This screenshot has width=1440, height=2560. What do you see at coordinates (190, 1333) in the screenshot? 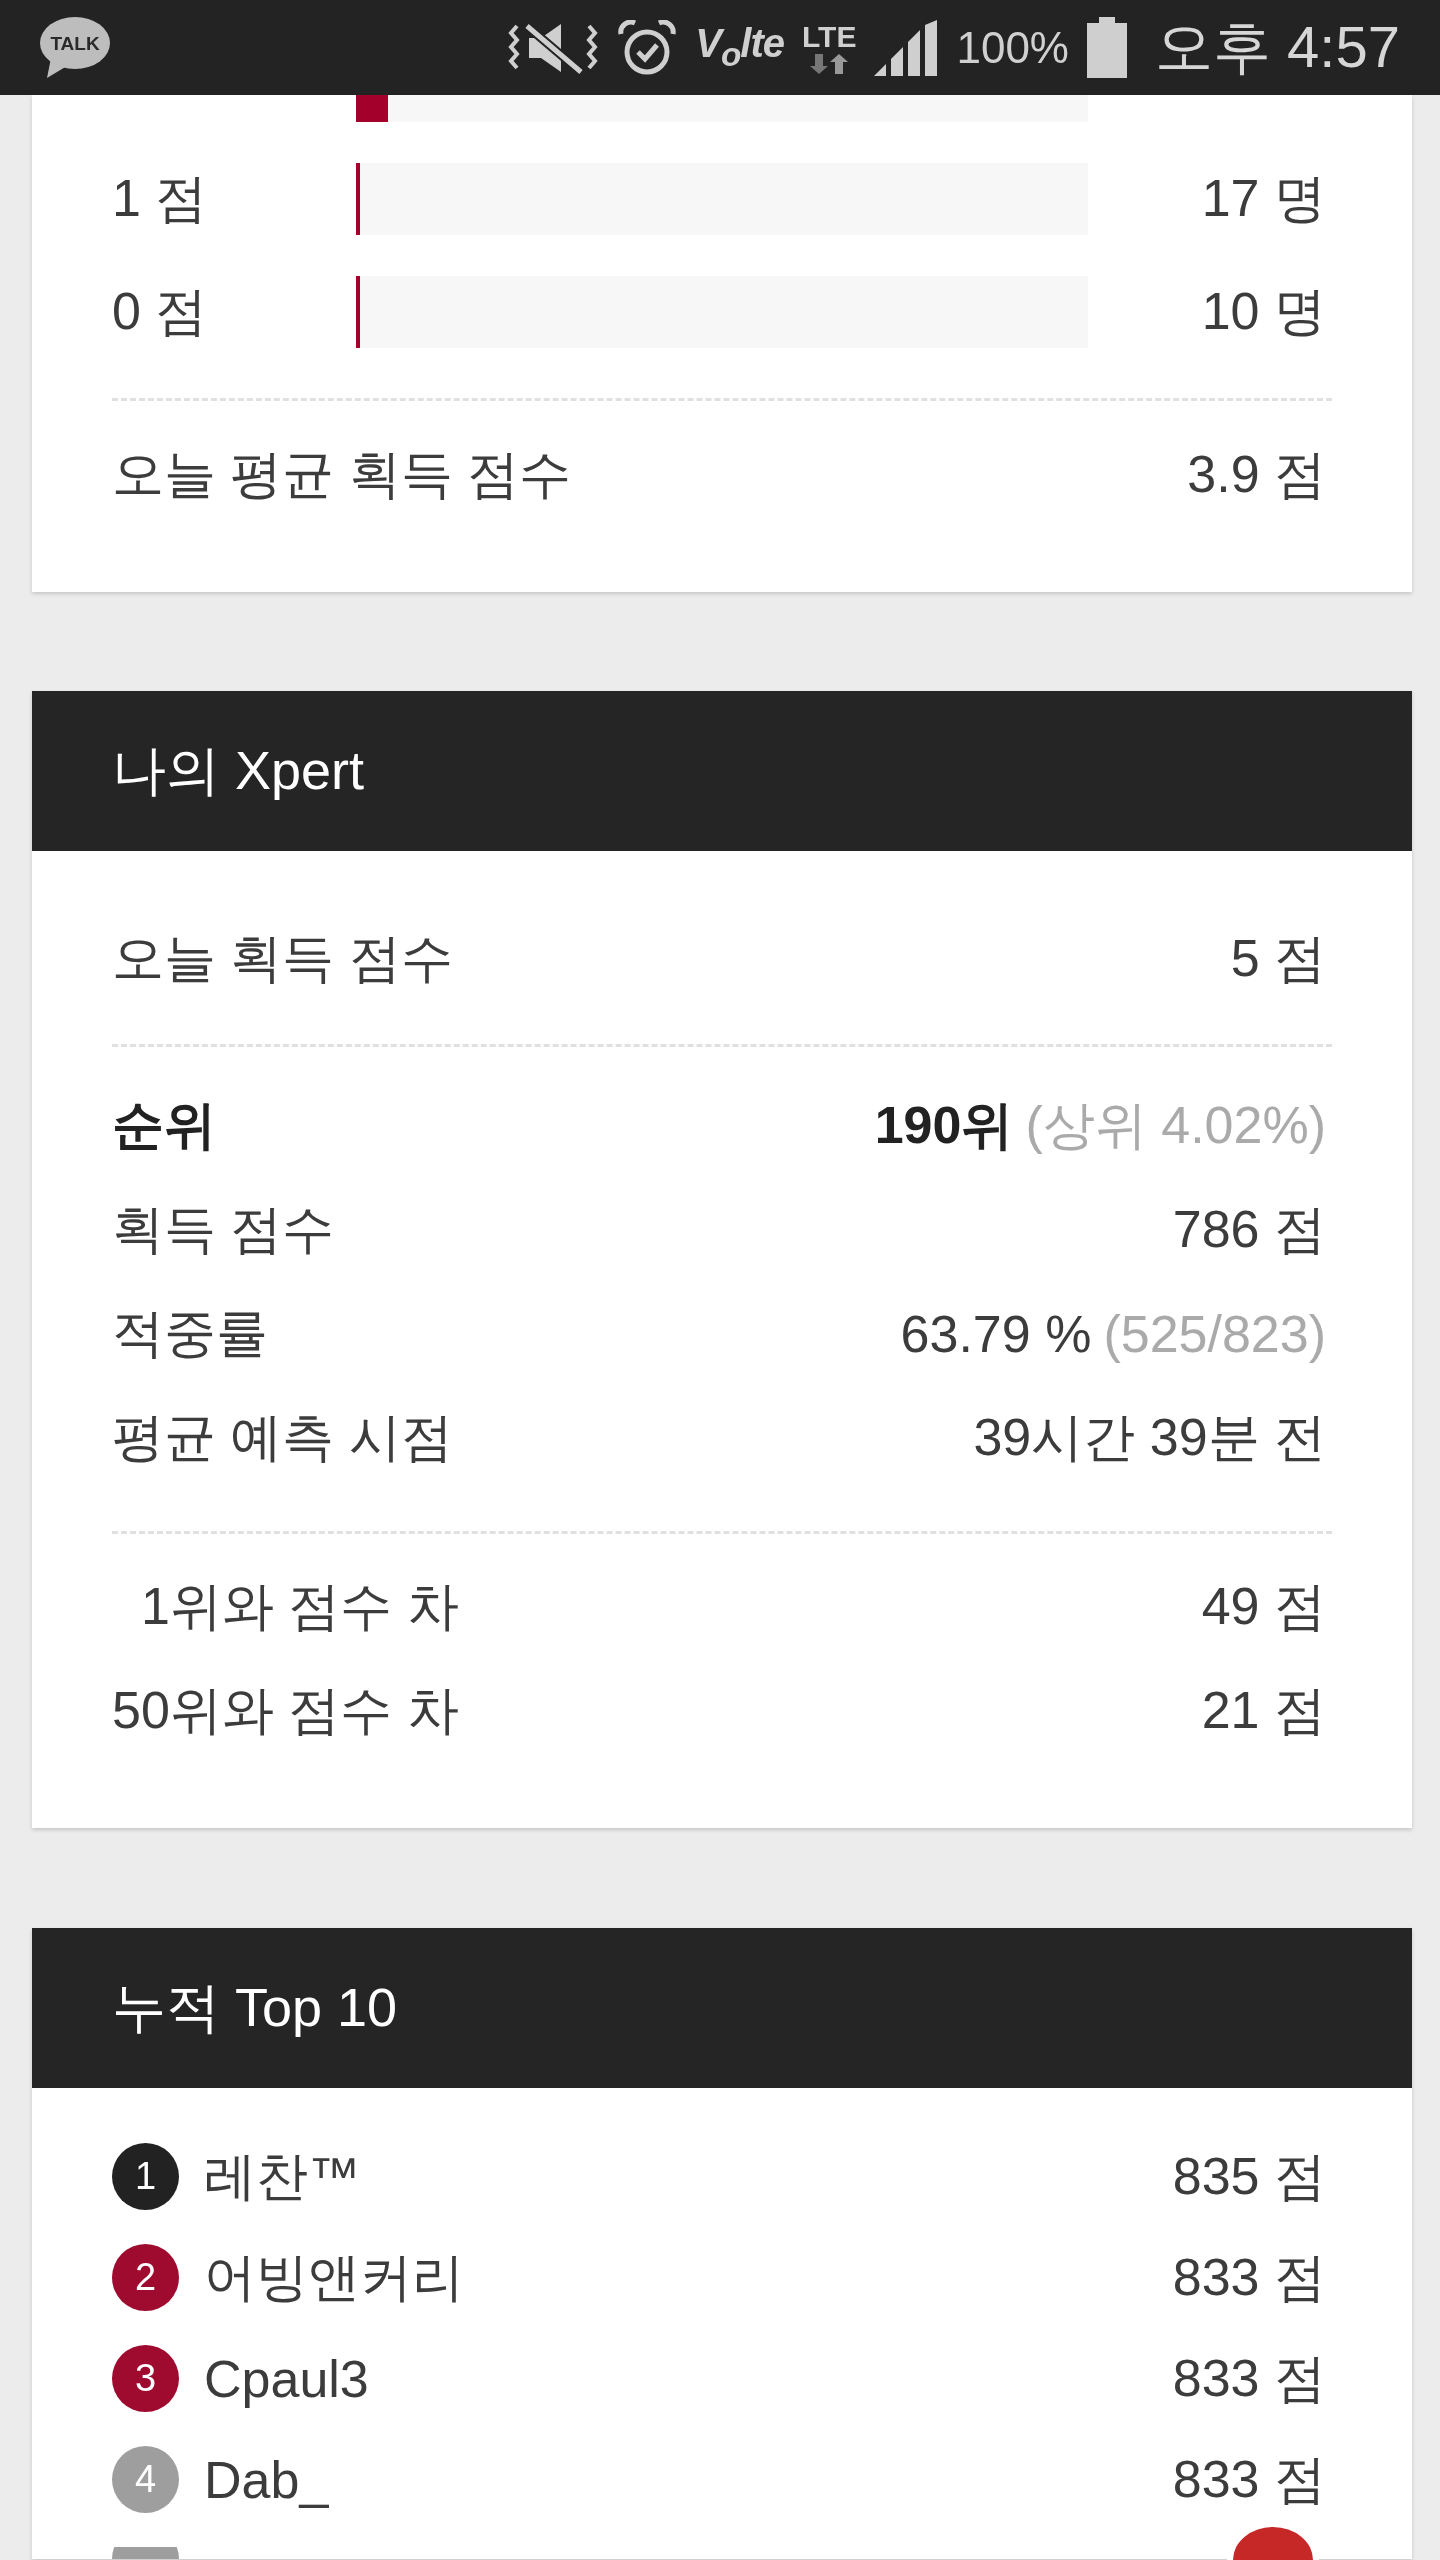
I see `stat-label: 적중률` at bounding box center [190, 1333].